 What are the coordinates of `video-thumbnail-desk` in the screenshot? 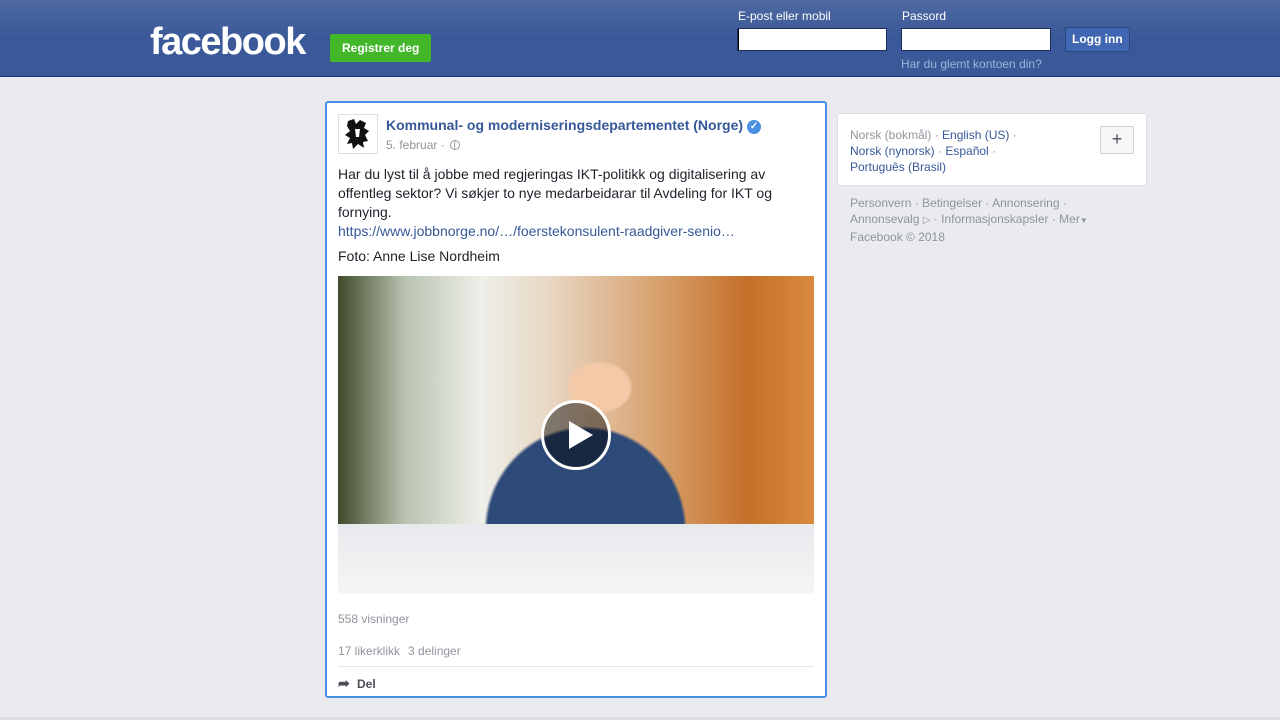 It's located at (576, 559).